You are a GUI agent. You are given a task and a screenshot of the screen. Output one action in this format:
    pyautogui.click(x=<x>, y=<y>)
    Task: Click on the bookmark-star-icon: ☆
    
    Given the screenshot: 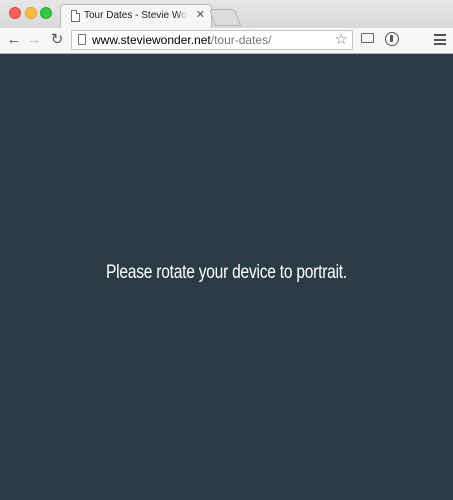 What is the action you would take?
    pyautogui.click(x=341, y=40)
    